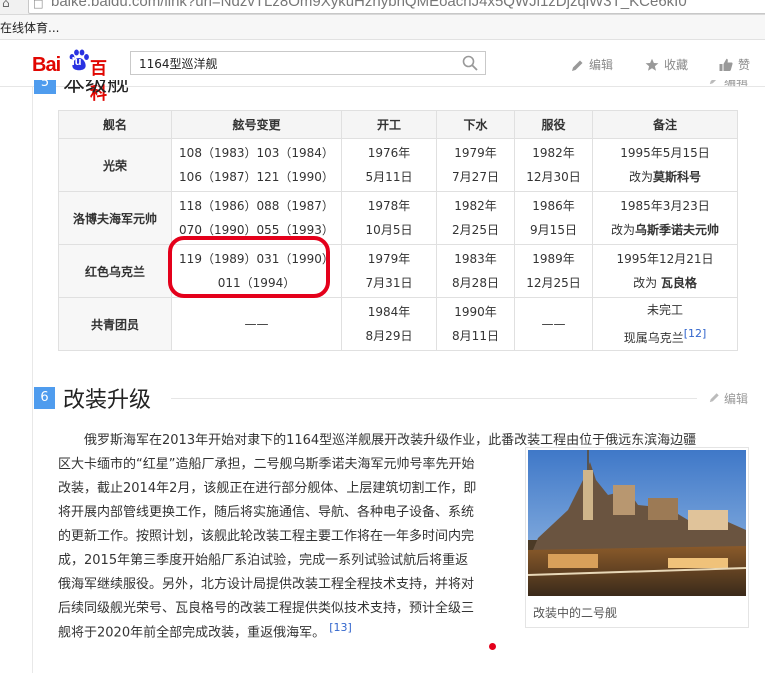  What do you see at coordinates (266, 512) in the screenshot?
I see `paragraph-line: 将开展内部管线更换工作，随后将实施通信、导航、各种电子设备、系统` at bounding box center [266, 512].